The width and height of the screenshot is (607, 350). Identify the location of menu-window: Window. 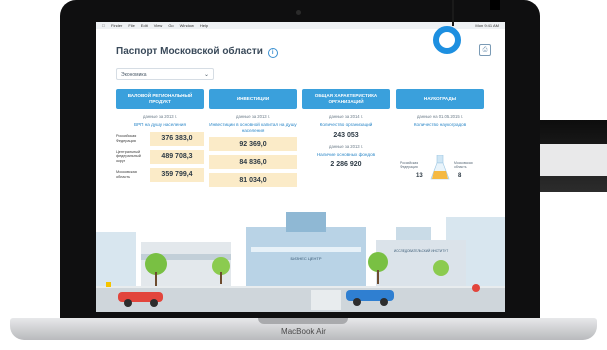
(187, 25).